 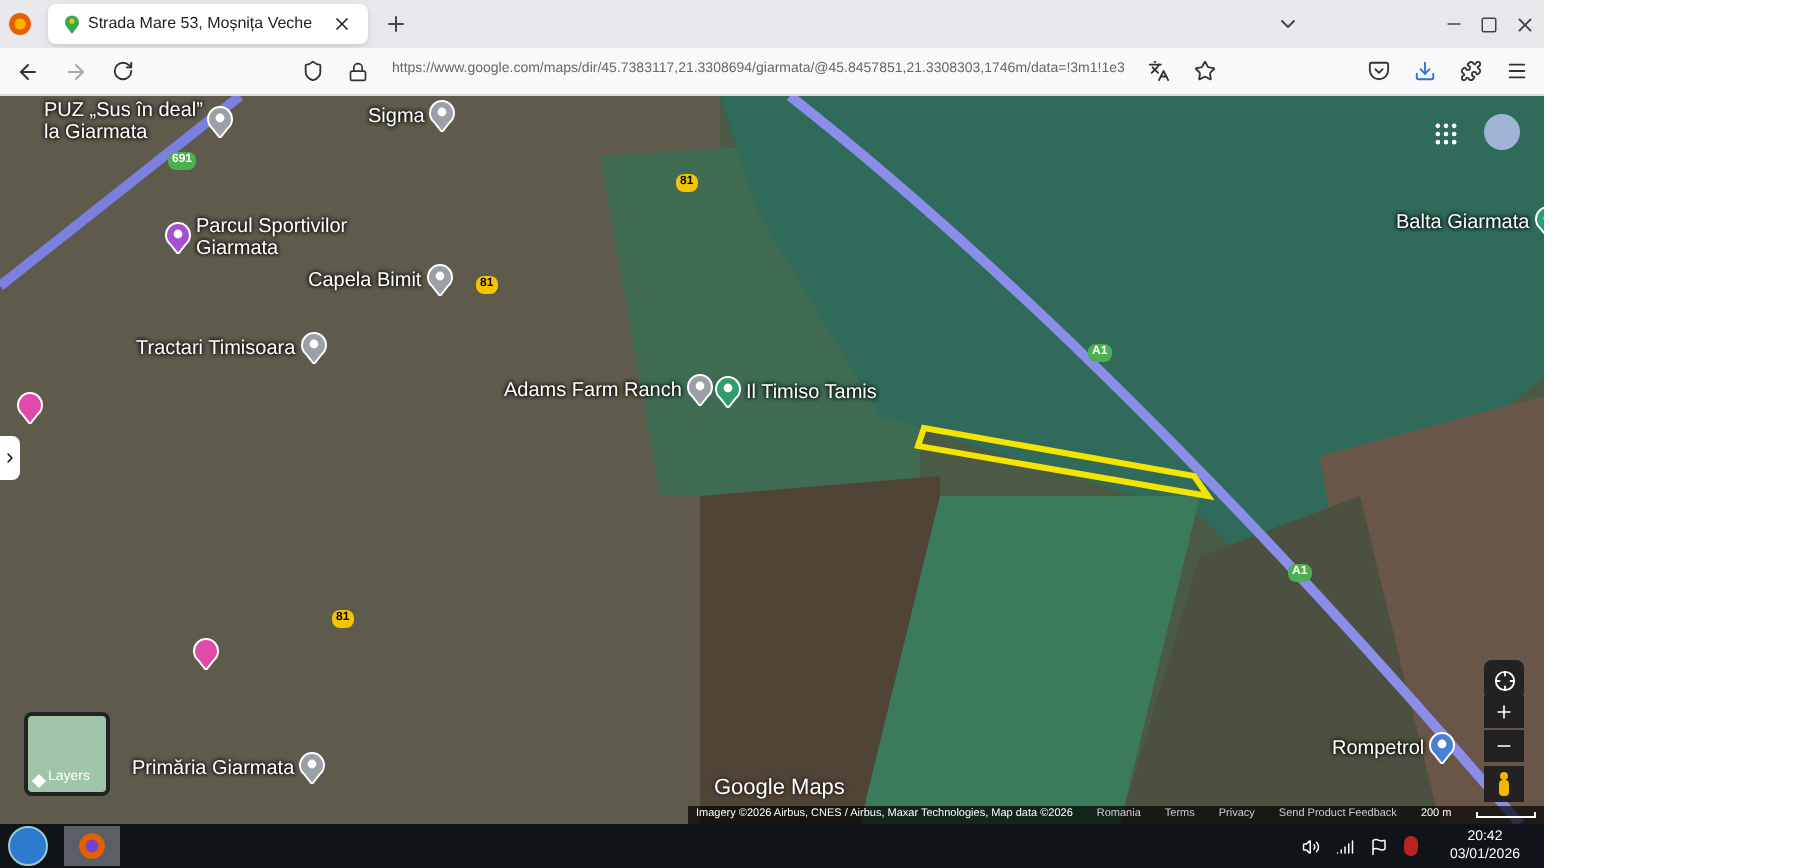 What do you see at coordinates (396, 24) in the screenshot?
I see `new-tab-icon` at bounding box center [396, 24].